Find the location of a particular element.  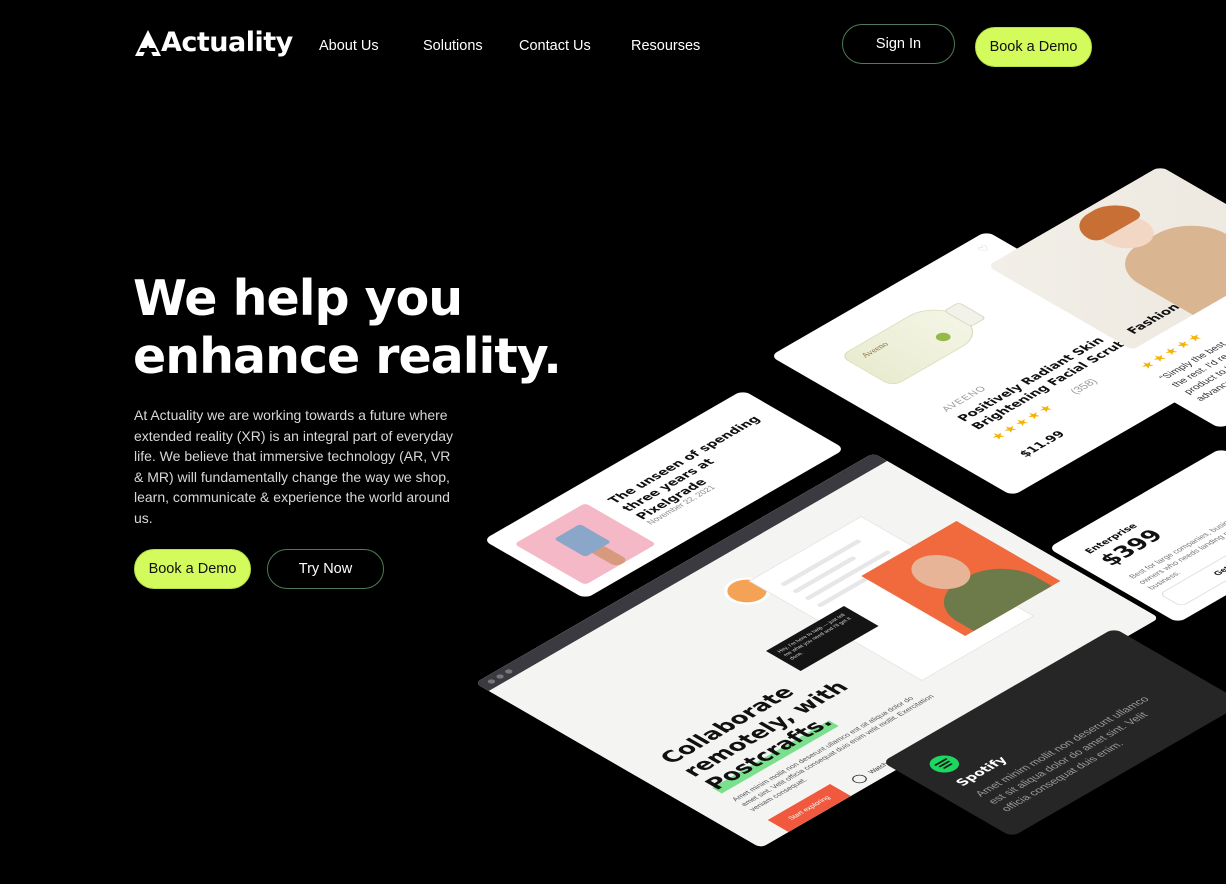

logo: Actuality is located at coordinates (213, 43).